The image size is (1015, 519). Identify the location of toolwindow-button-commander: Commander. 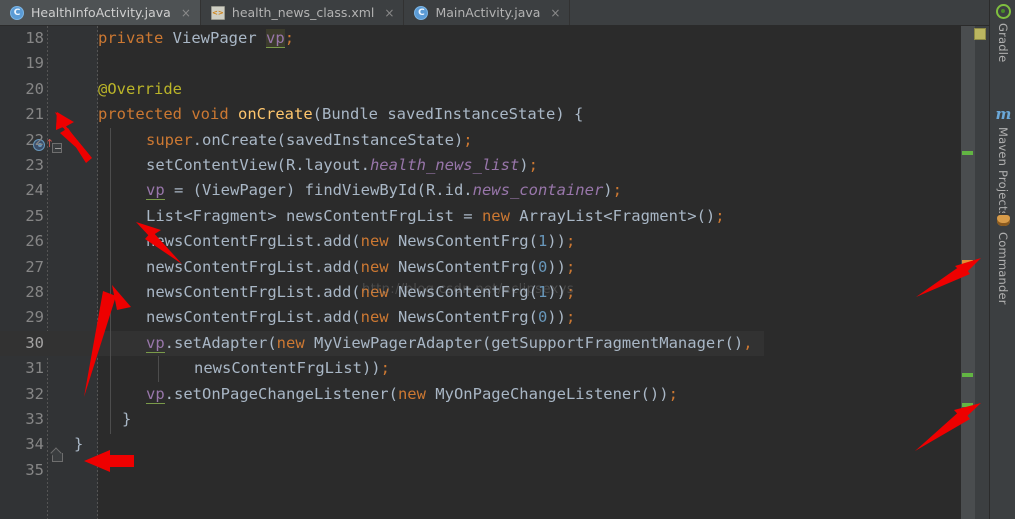
(1002, 259).